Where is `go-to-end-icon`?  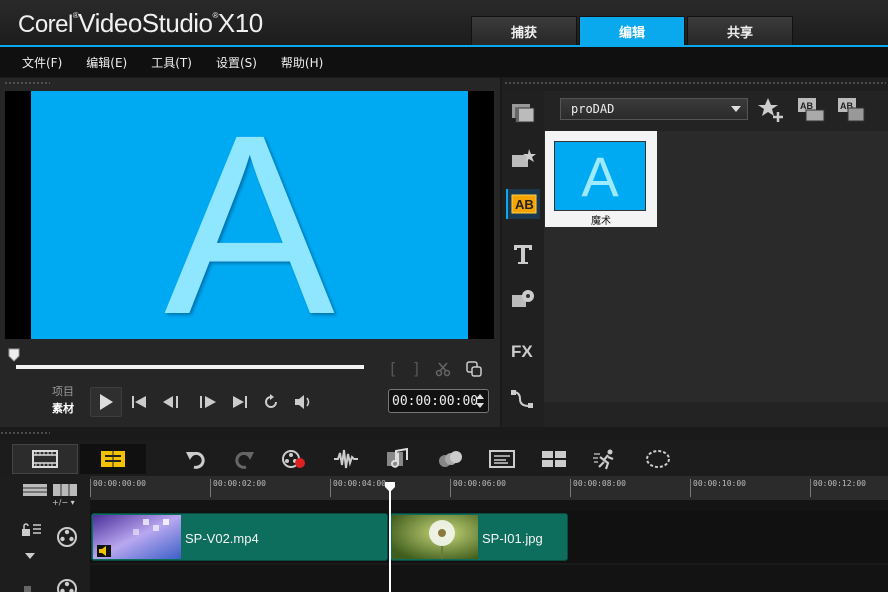 go-to-end-icon is located at coordinates (240, 402).